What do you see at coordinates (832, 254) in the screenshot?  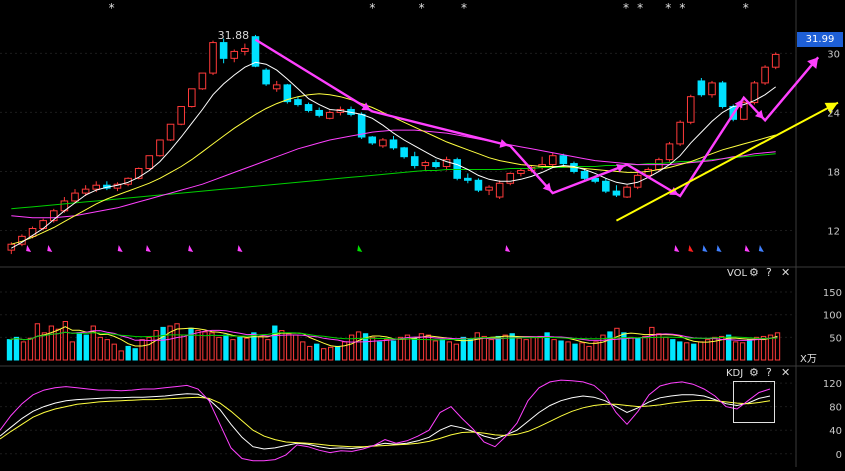 I see `axis-layer: 30 24 18 12 150 100 50 120 80 40 0` at bounding box center [832, 254].